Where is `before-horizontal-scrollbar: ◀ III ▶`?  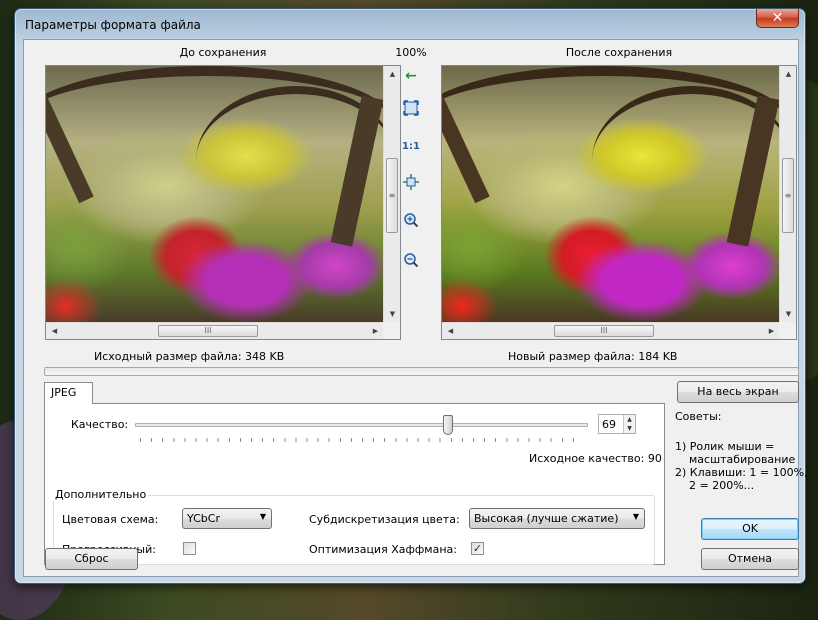
before-horizontal-scrollbar: ◀ III ▶ is located at coordinates (215, 330).